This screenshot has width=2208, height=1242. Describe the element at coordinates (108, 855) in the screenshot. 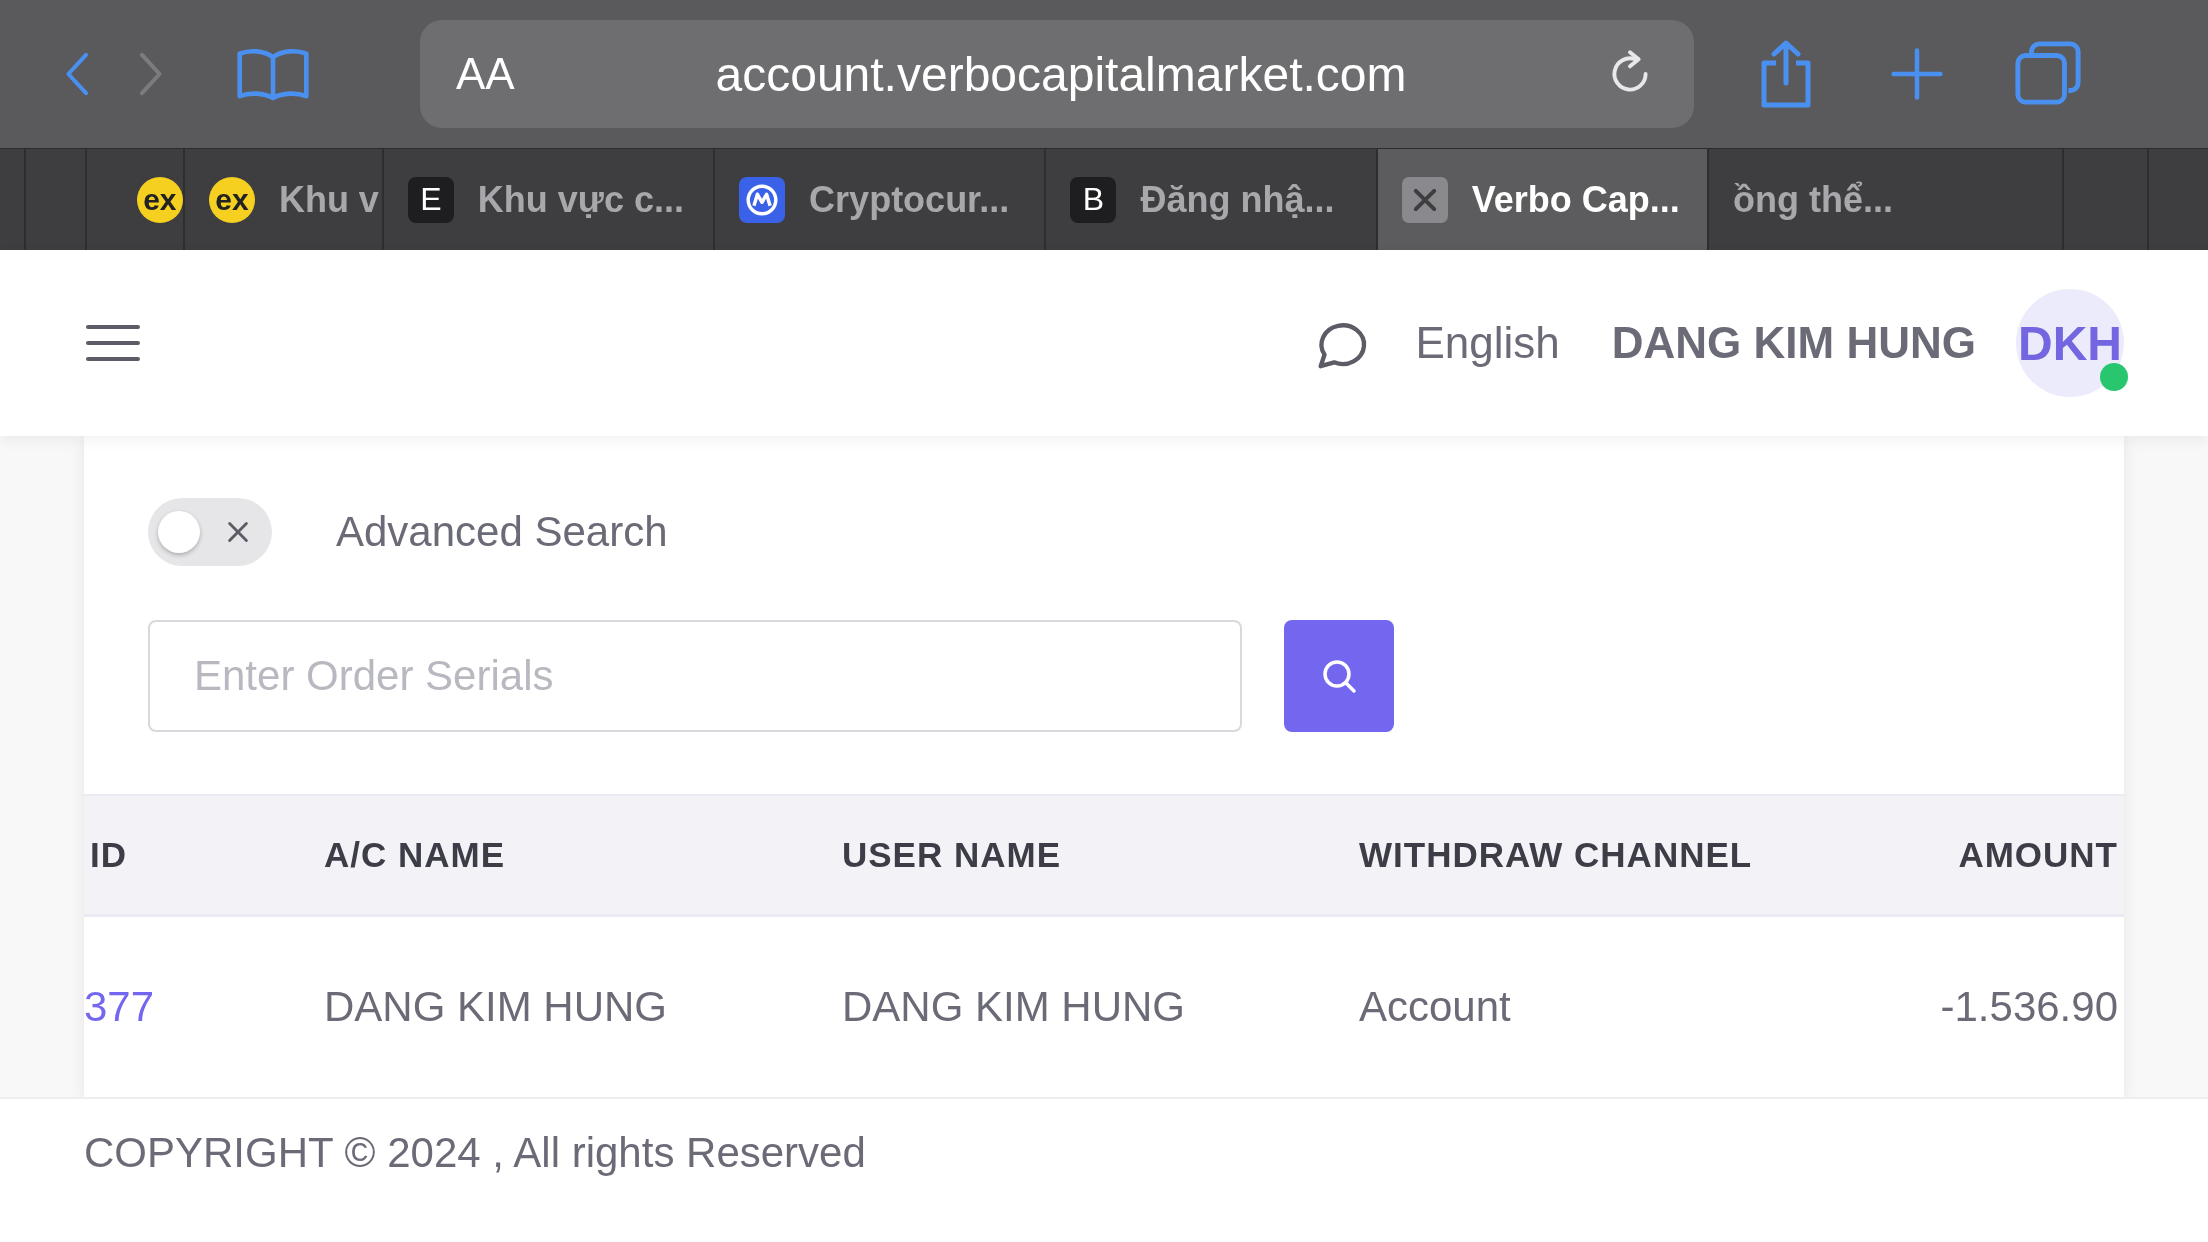

I see `column-header: ID` at that location.